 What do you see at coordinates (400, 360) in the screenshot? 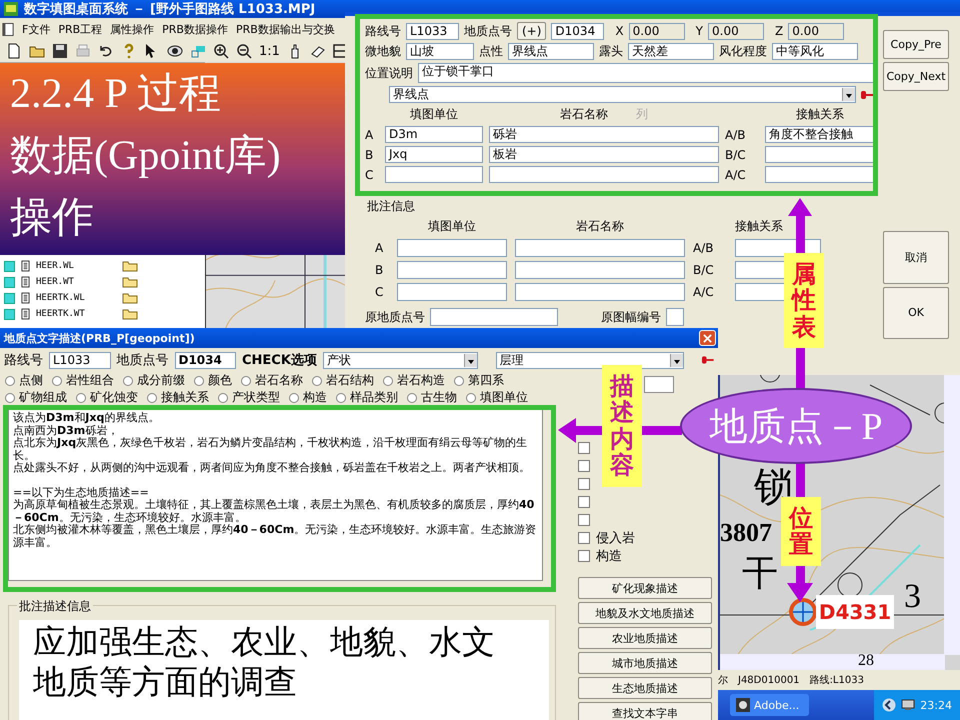
I see `dropdown: 产状` at bounding box center [400, 360].